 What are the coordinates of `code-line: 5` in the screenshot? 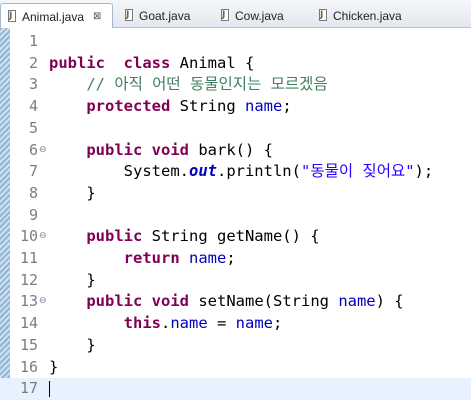 It's located at (235, 129).